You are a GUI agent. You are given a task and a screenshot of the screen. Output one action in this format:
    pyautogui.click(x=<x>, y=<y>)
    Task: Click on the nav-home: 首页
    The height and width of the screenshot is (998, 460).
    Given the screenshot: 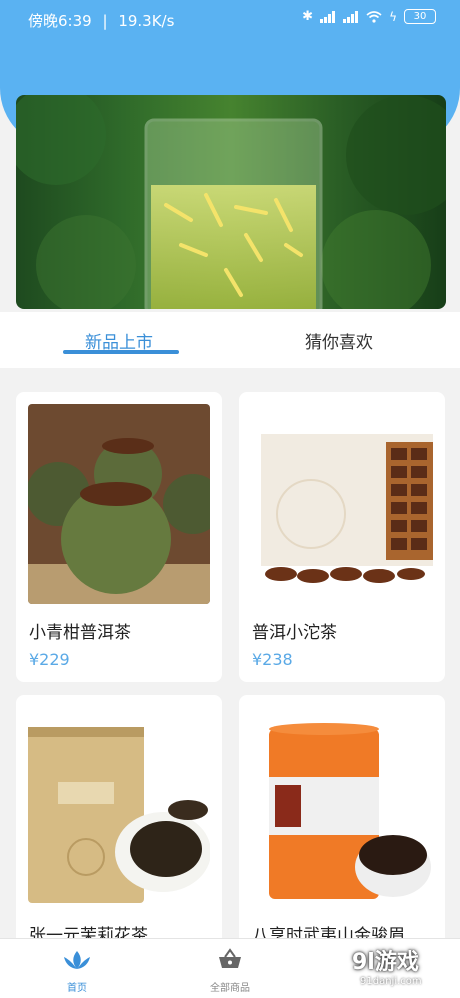 What is the action you would take?
    pyautogui.click(x=77, y=968)
    